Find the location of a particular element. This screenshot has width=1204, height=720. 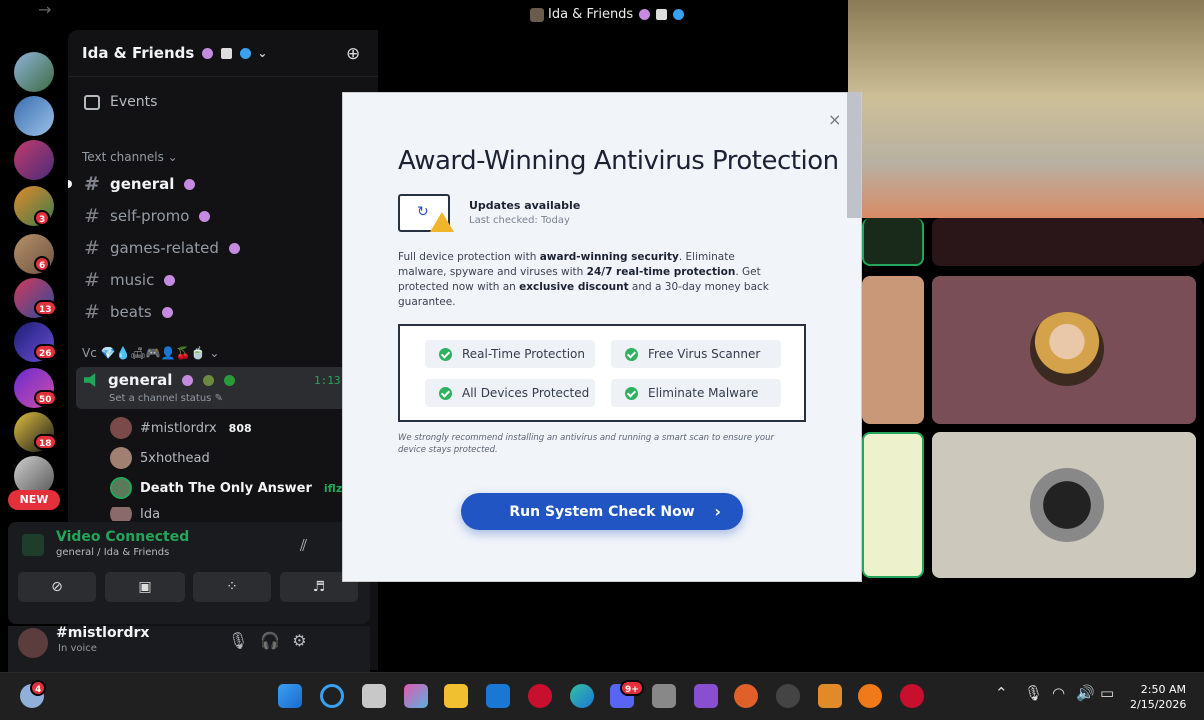

run-system-check-button: Run System Check Now › is located at coordinates (602, 511).